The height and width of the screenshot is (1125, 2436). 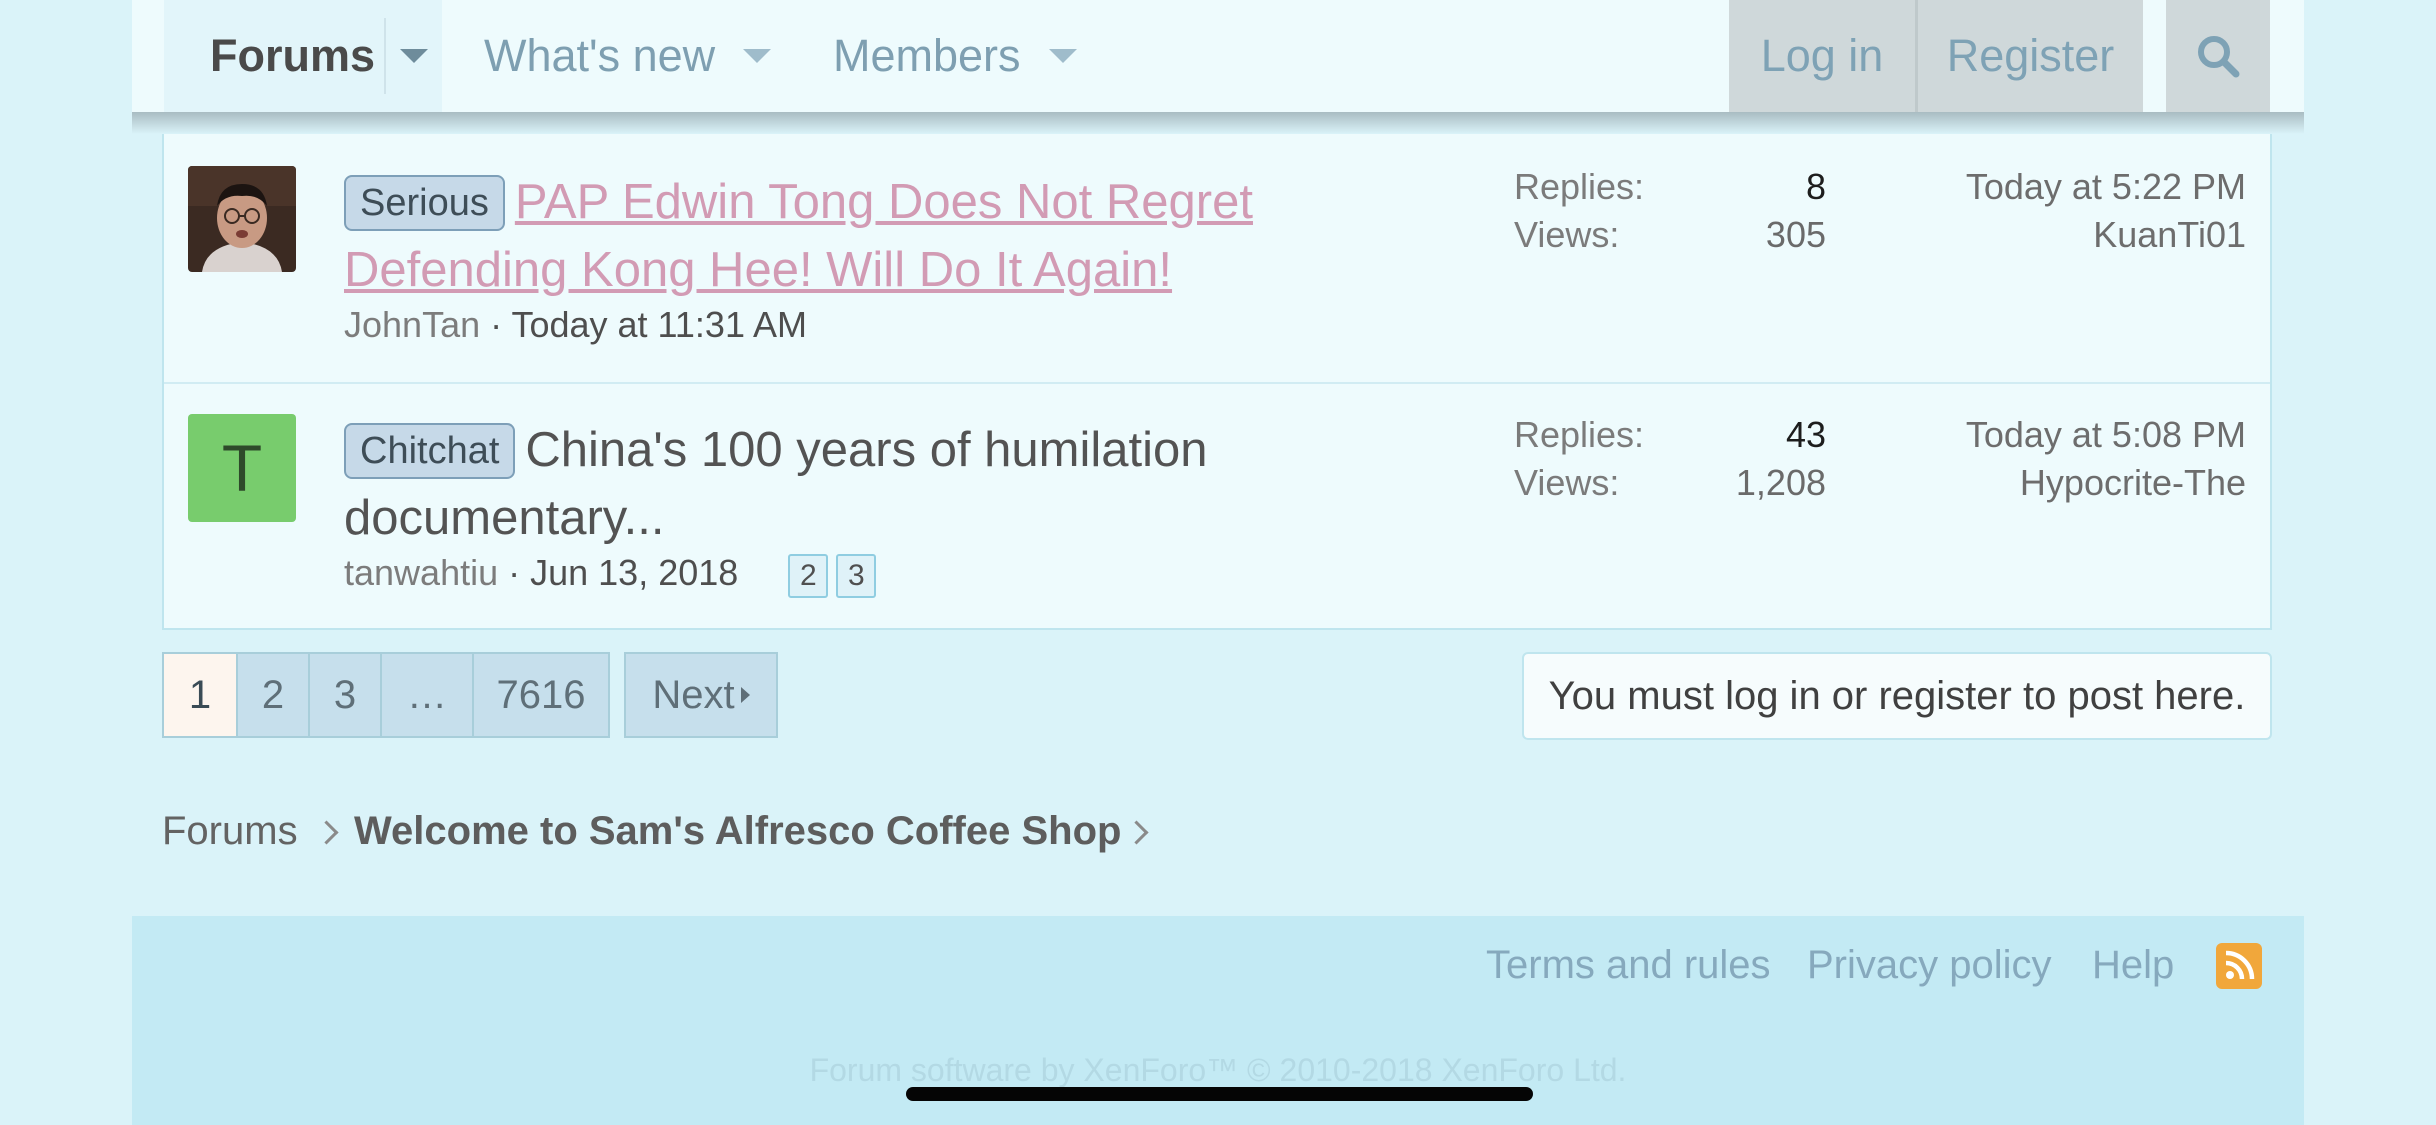 I want to click on page-number: 2, so click(x=273, y=694).